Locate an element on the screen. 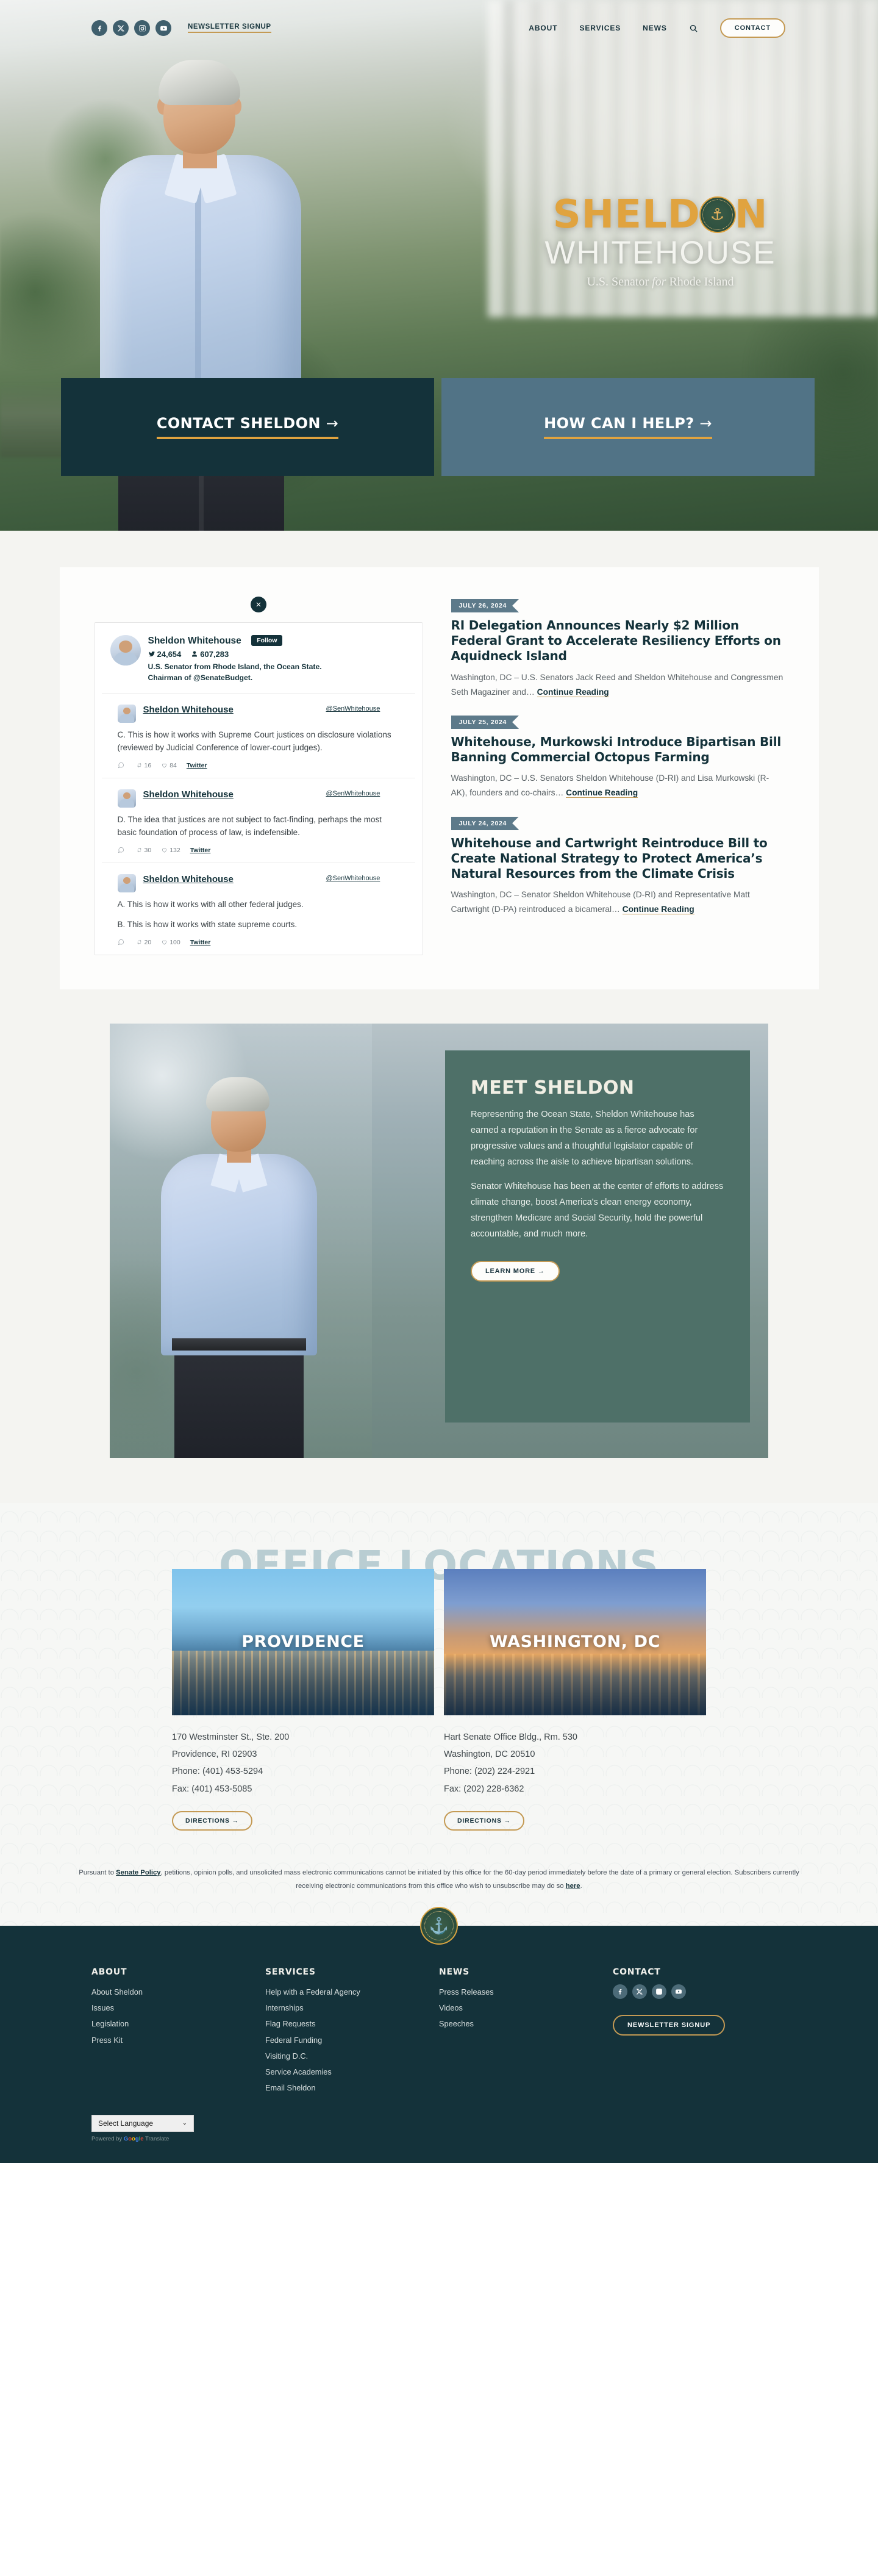  washington-dc-skyline-image: WASHINGTON, DC is located at coordinates (575, 1642).